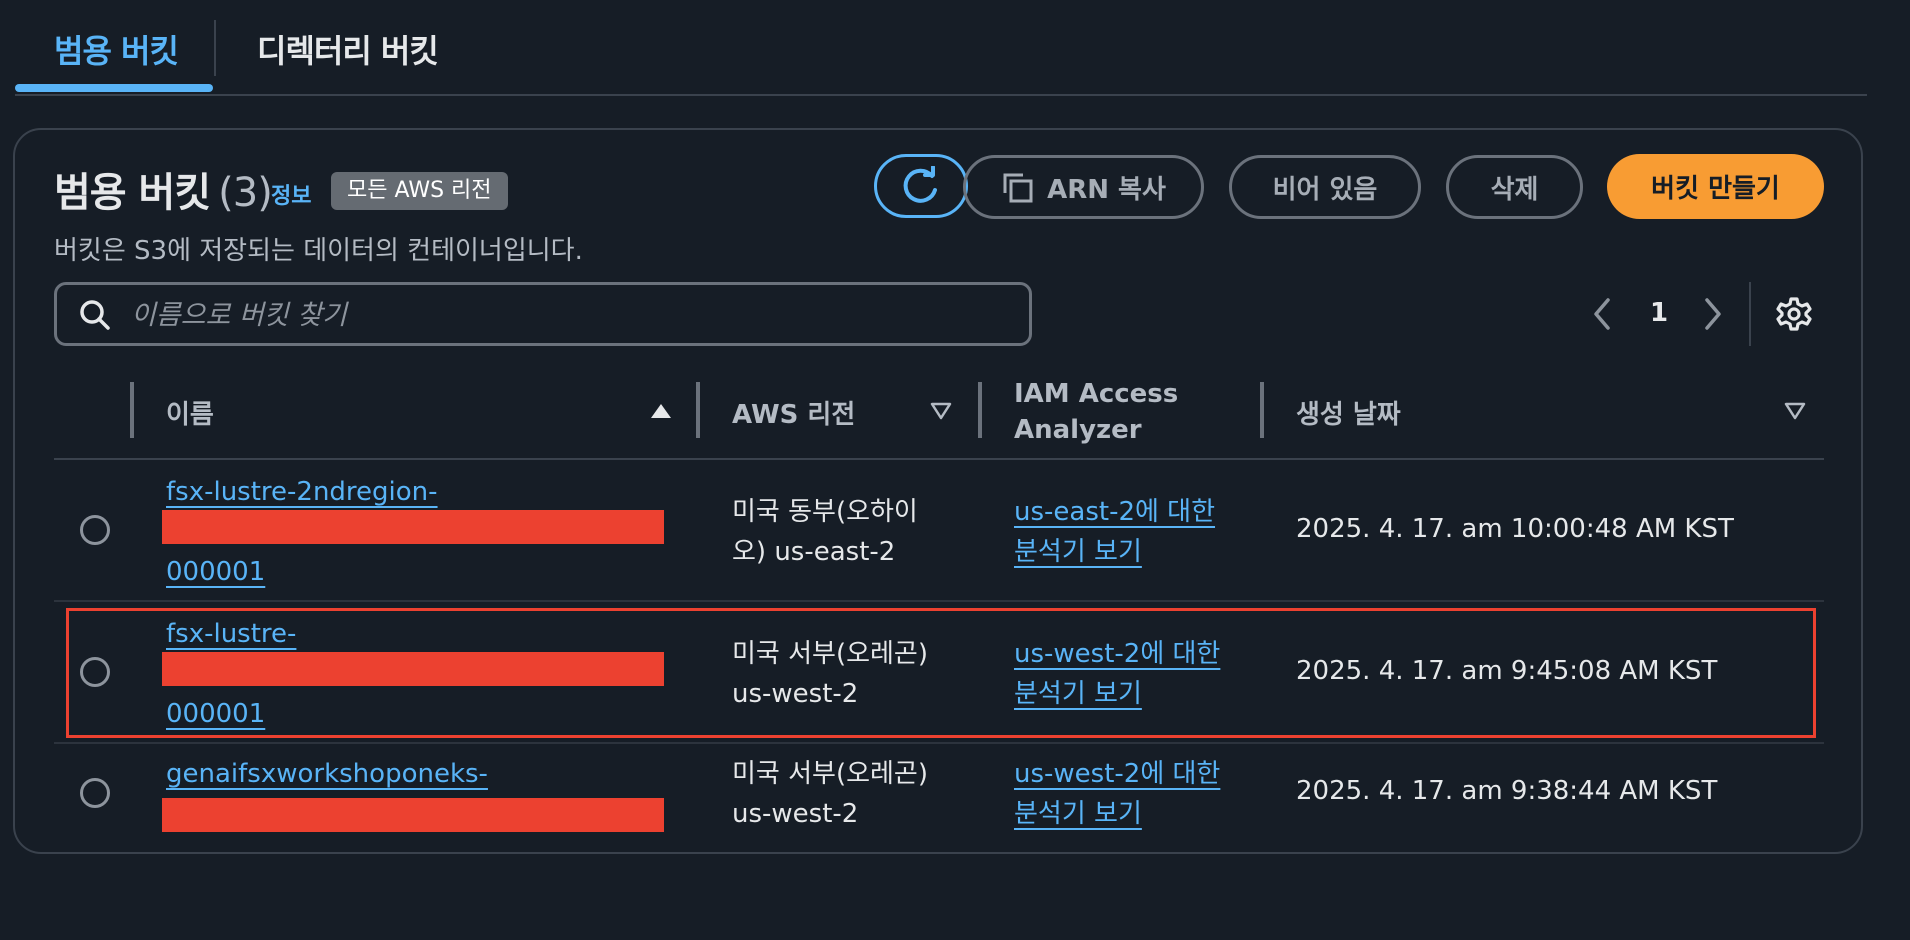 The image size is (1910, 940). What do you see at coordinates (795, 814) in the screenshot?
I see `region-line2: us-west-2` at bounding box center [795, 814].